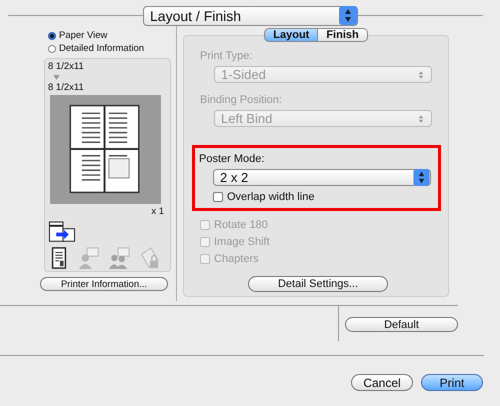  Describe the element at coordinates (78, 35) in the screenshot. I see `radio-option: Paper View` at that location.